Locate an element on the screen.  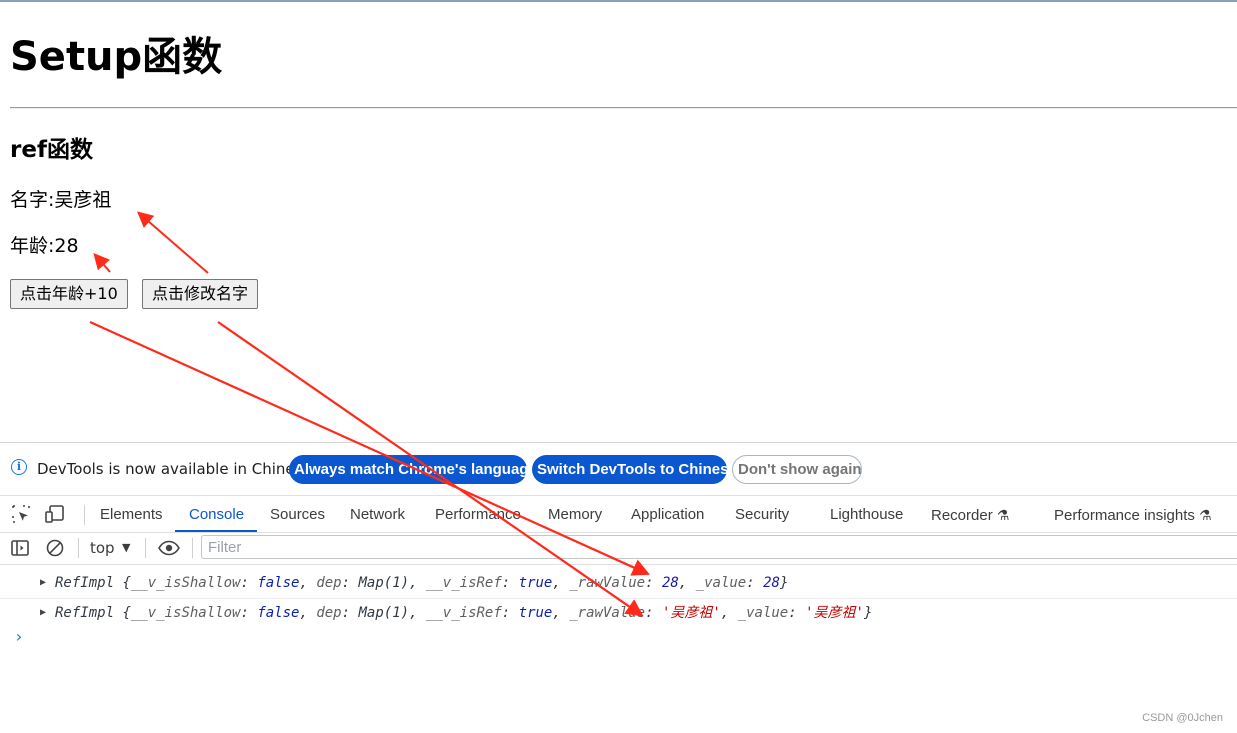
tabbar-separator is located at coordinates (84, 515).